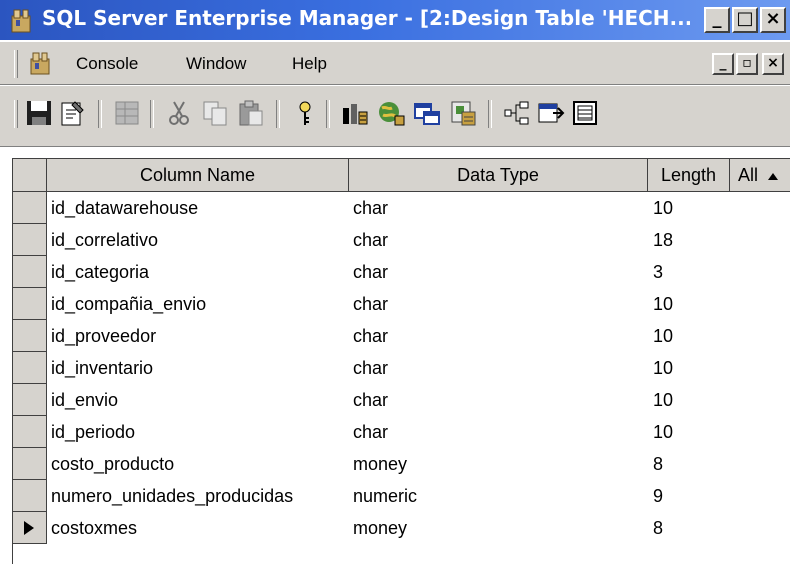  Describe the element at coordinates (773, 176) in the screenshot. I see `sort-arrow-up-icon` at that location.